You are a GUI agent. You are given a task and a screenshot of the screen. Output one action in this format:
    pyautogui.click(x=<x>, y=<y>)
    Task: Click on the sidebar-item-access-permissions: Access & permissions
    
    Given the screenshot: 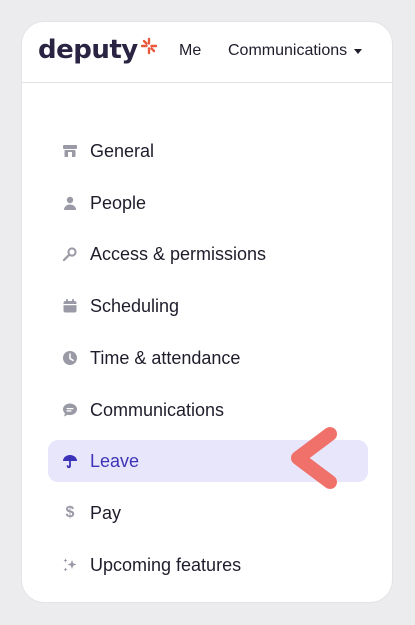 What is the action you would take?
    pyautogui.click(x=208, y=254)
    